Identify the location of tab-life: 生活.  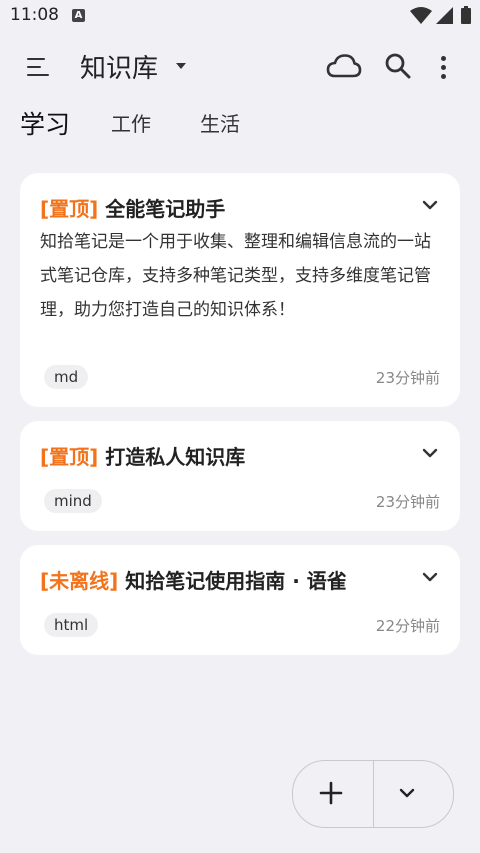
(220, 122).